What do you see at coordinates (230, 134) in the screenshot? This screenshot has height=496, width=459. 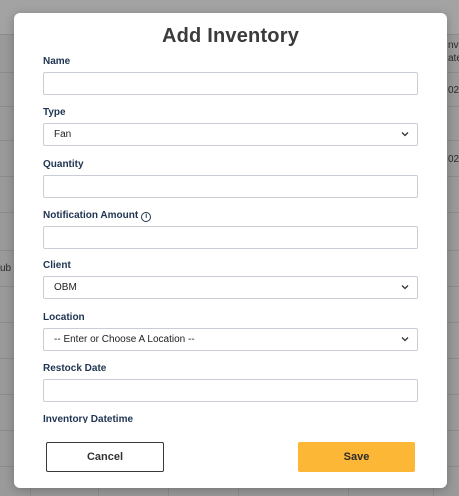 I see `type-select: Fan` at bounding box center [230, 134].